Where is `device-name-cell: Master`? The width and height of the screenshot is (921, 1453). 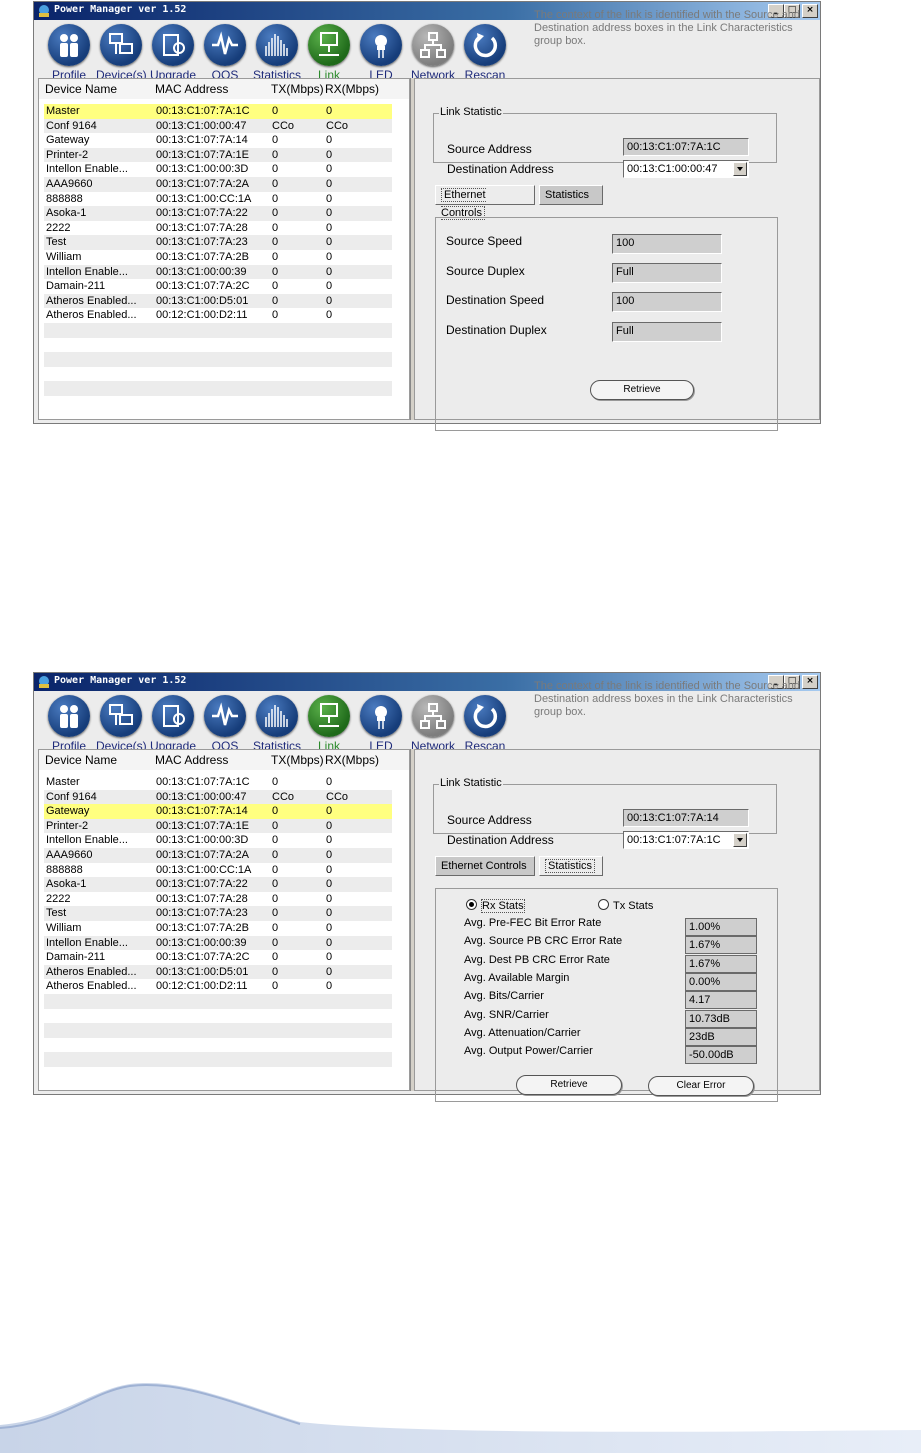
device-name-cell: Master is located at coordinates (63, 782).